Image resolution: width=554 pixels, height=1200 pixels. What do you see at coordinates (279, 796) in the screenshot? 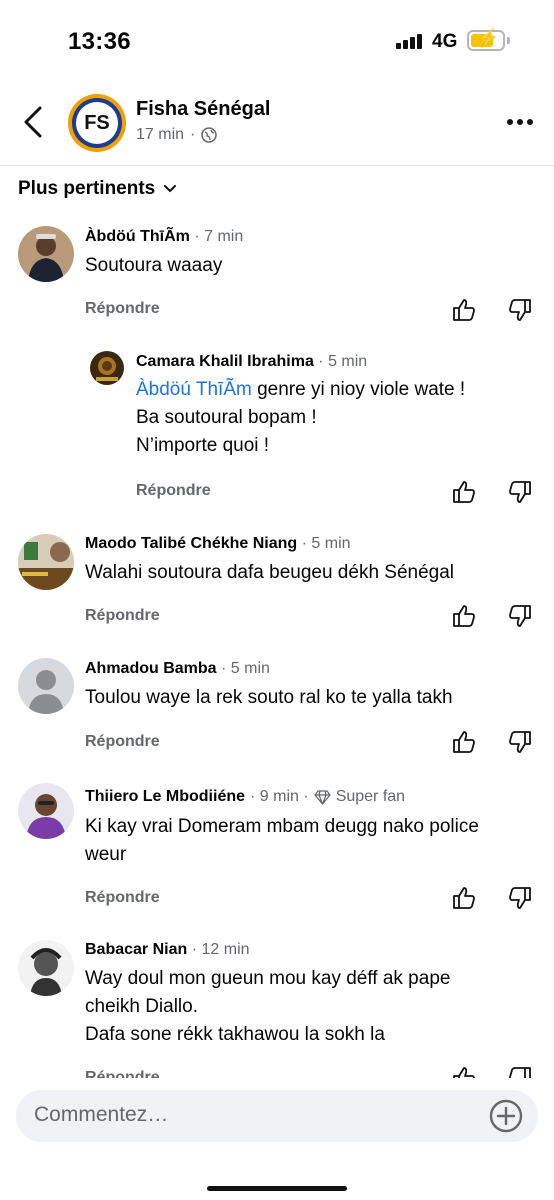
I see `comment-time: · 9 min ·` at bounding box center [279, 796].